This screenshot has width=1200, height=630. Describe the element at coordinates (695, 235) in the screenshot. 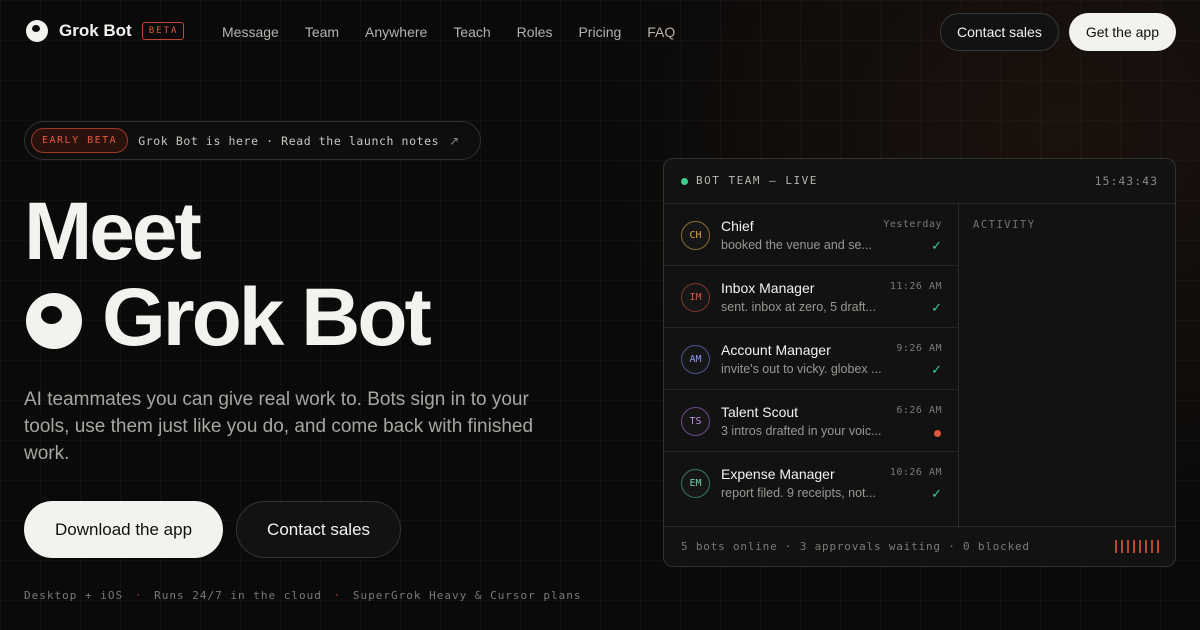

I see `avatar: CH` at that location.